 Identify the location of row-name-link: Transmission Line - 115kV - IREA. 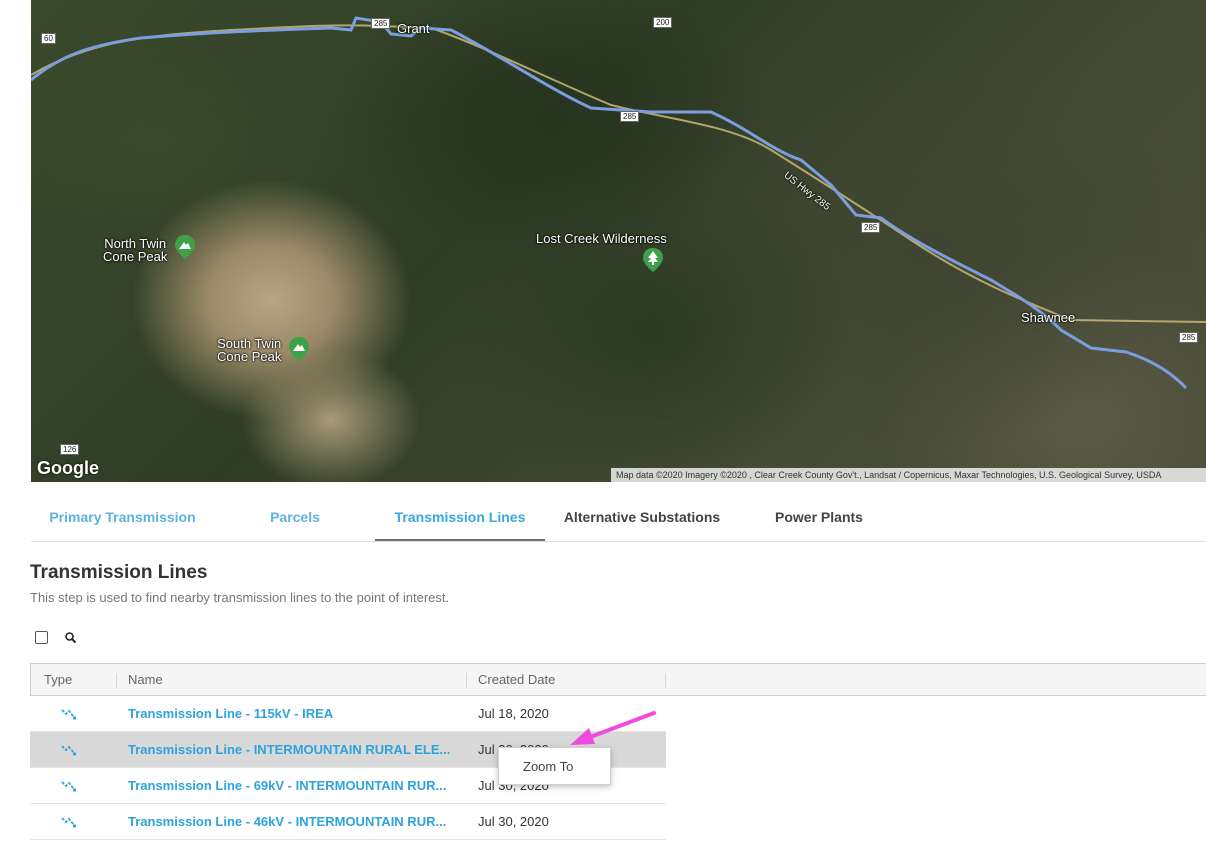
(293, 714).